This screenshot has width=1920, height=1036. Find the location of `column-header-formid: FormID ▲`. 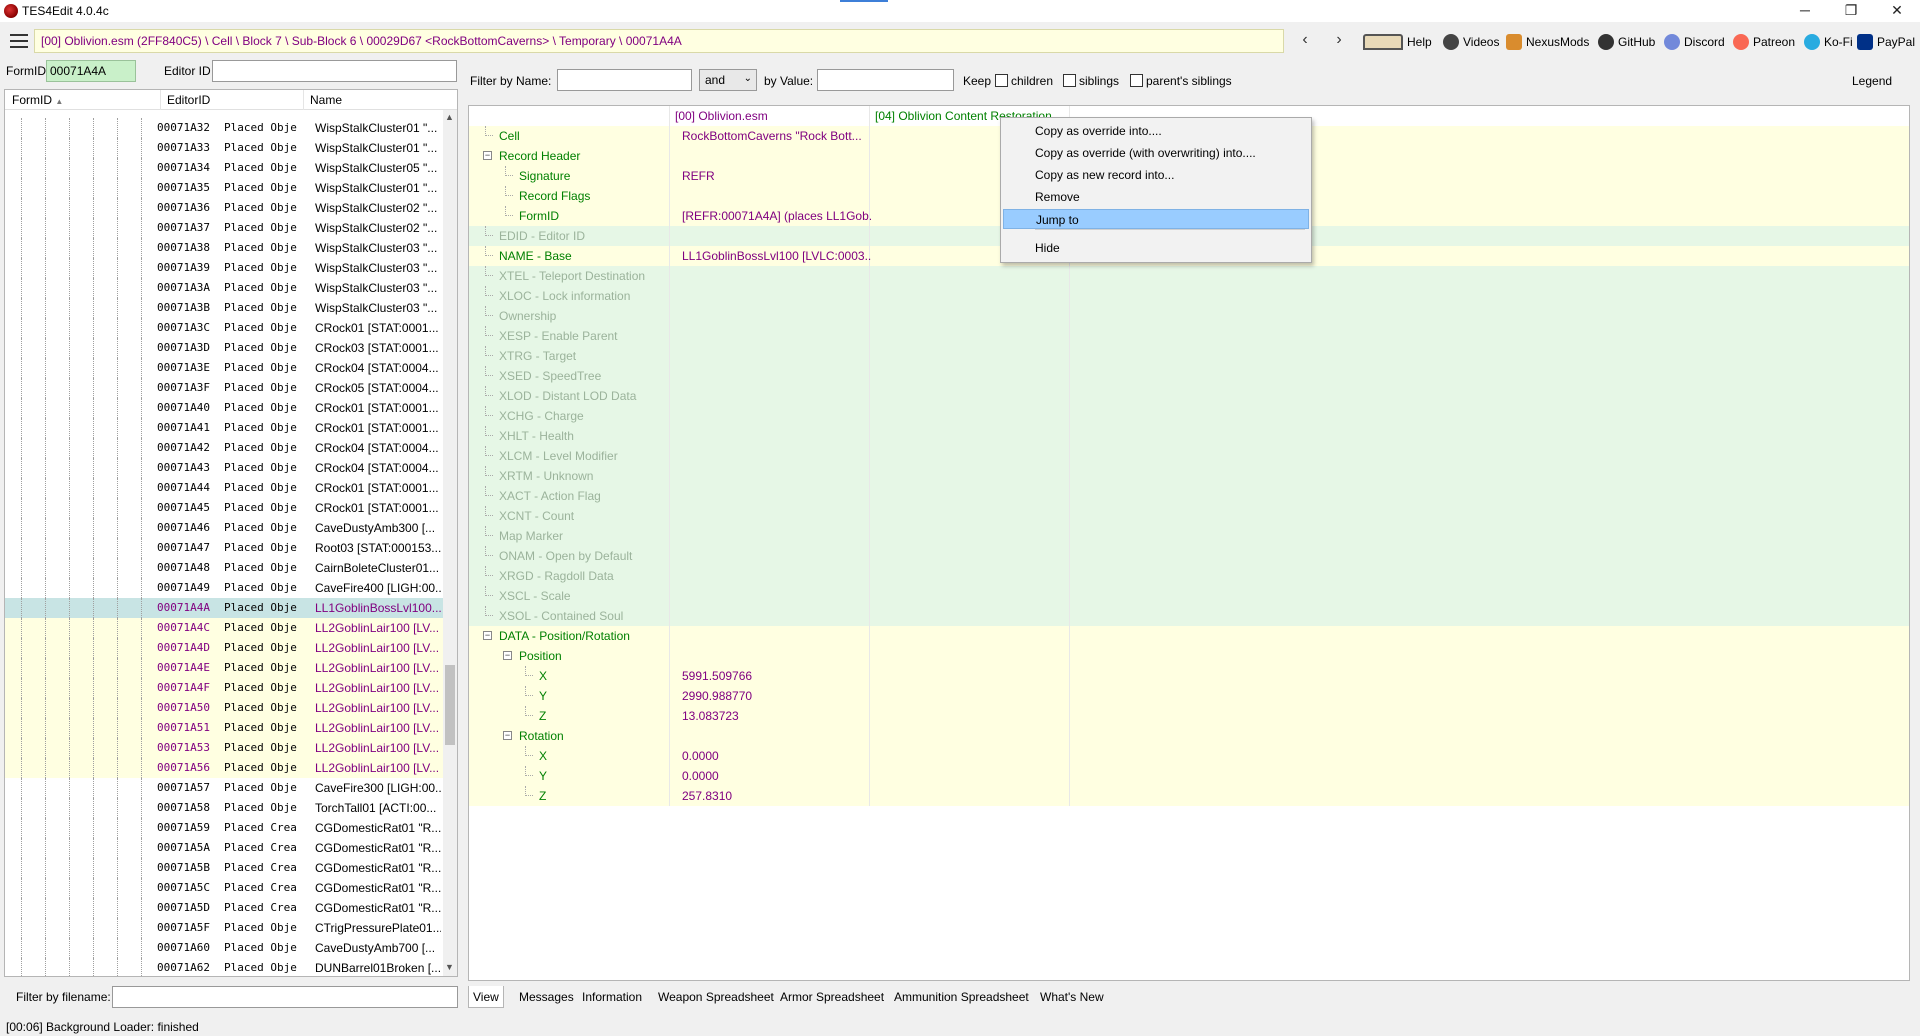

column-header-formid: FormID ▲ is located at coordinates (37, 100).